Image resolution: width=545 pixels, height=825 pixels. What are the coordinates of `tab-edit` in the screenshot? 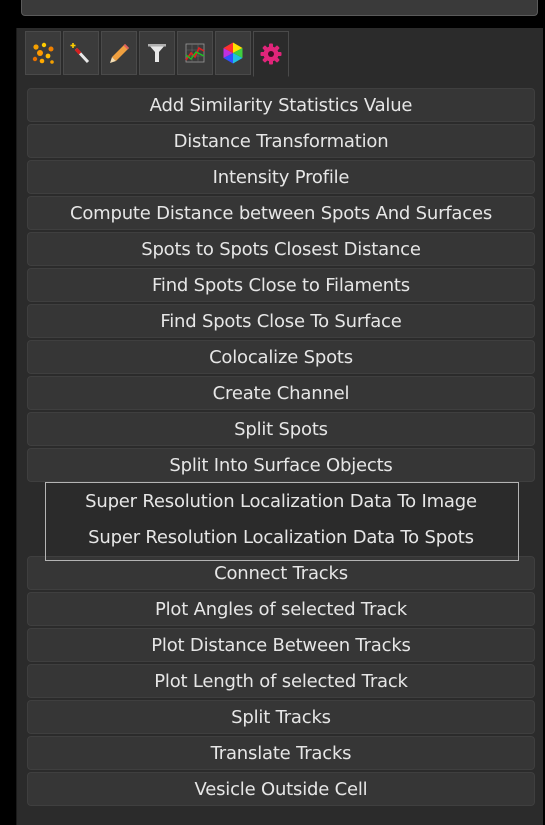 It's located at (119, 53).